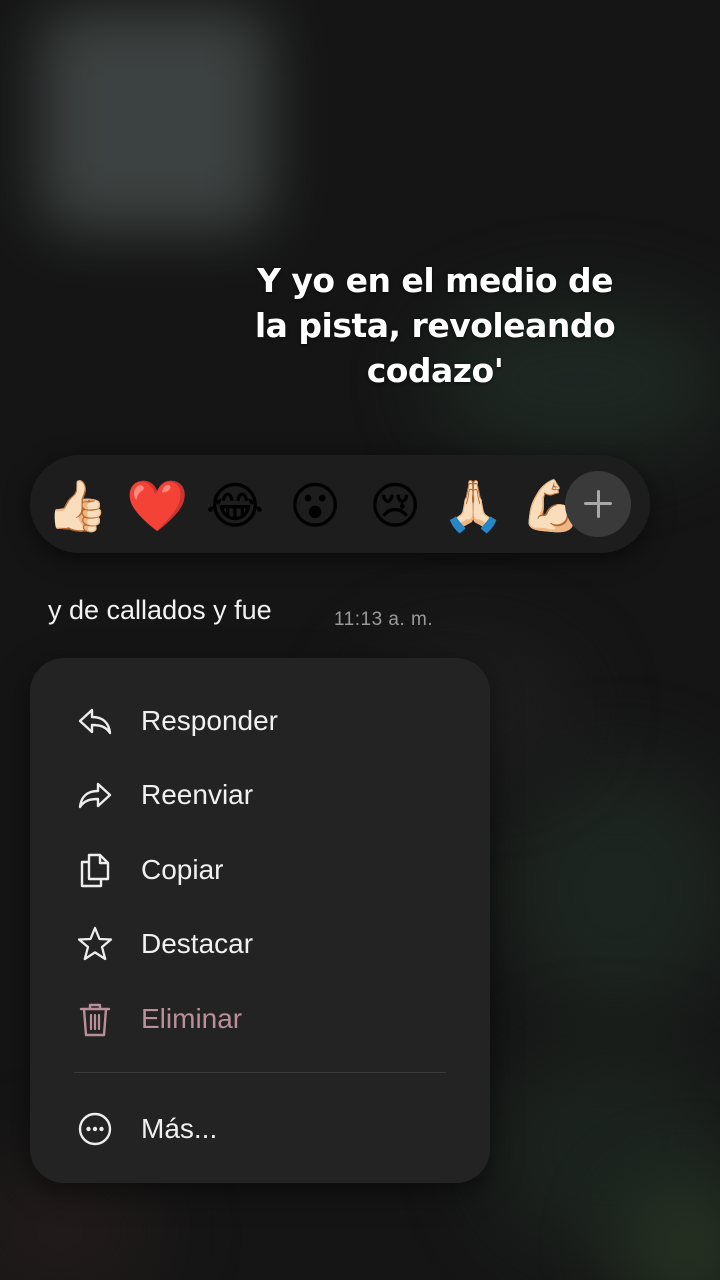  What do you see at coordinates (95, 721) in the screenshot?
I see `reply-icon` at bounding box center [95, 721].